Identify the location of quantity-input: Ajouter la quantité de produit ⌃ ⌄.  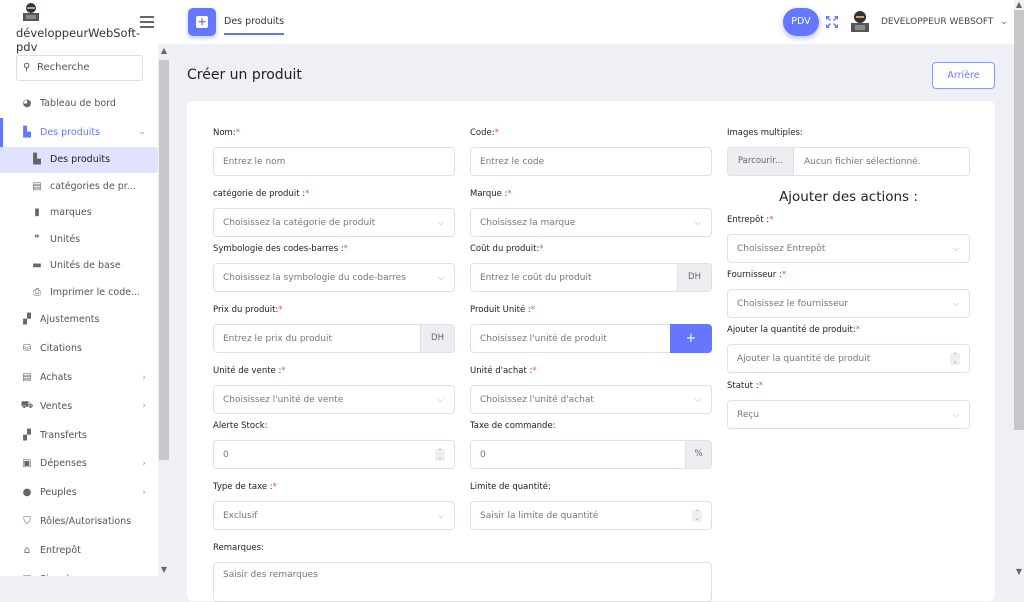
(848, 358).